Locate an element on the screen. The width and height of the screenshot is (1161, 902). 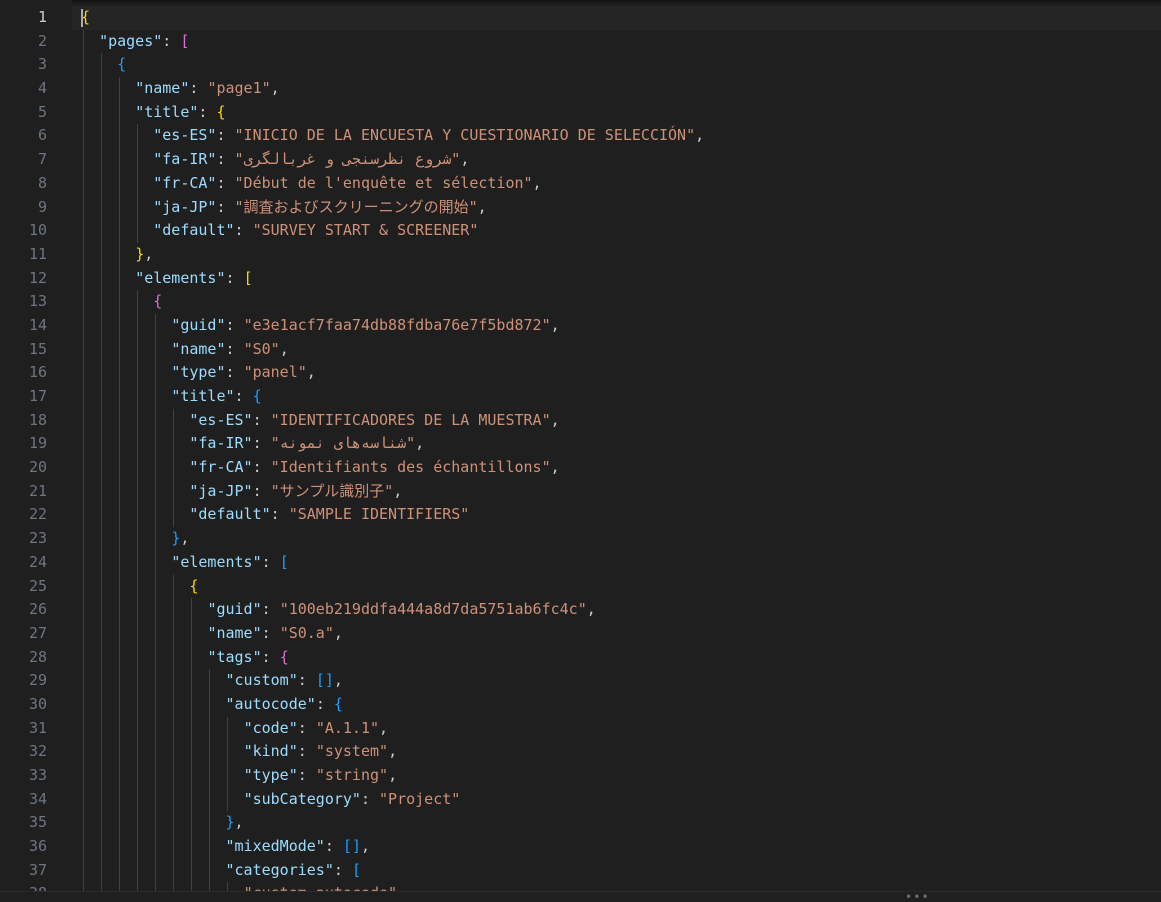
code-line: 28 "tags": { is located at coordinates (580, 657).